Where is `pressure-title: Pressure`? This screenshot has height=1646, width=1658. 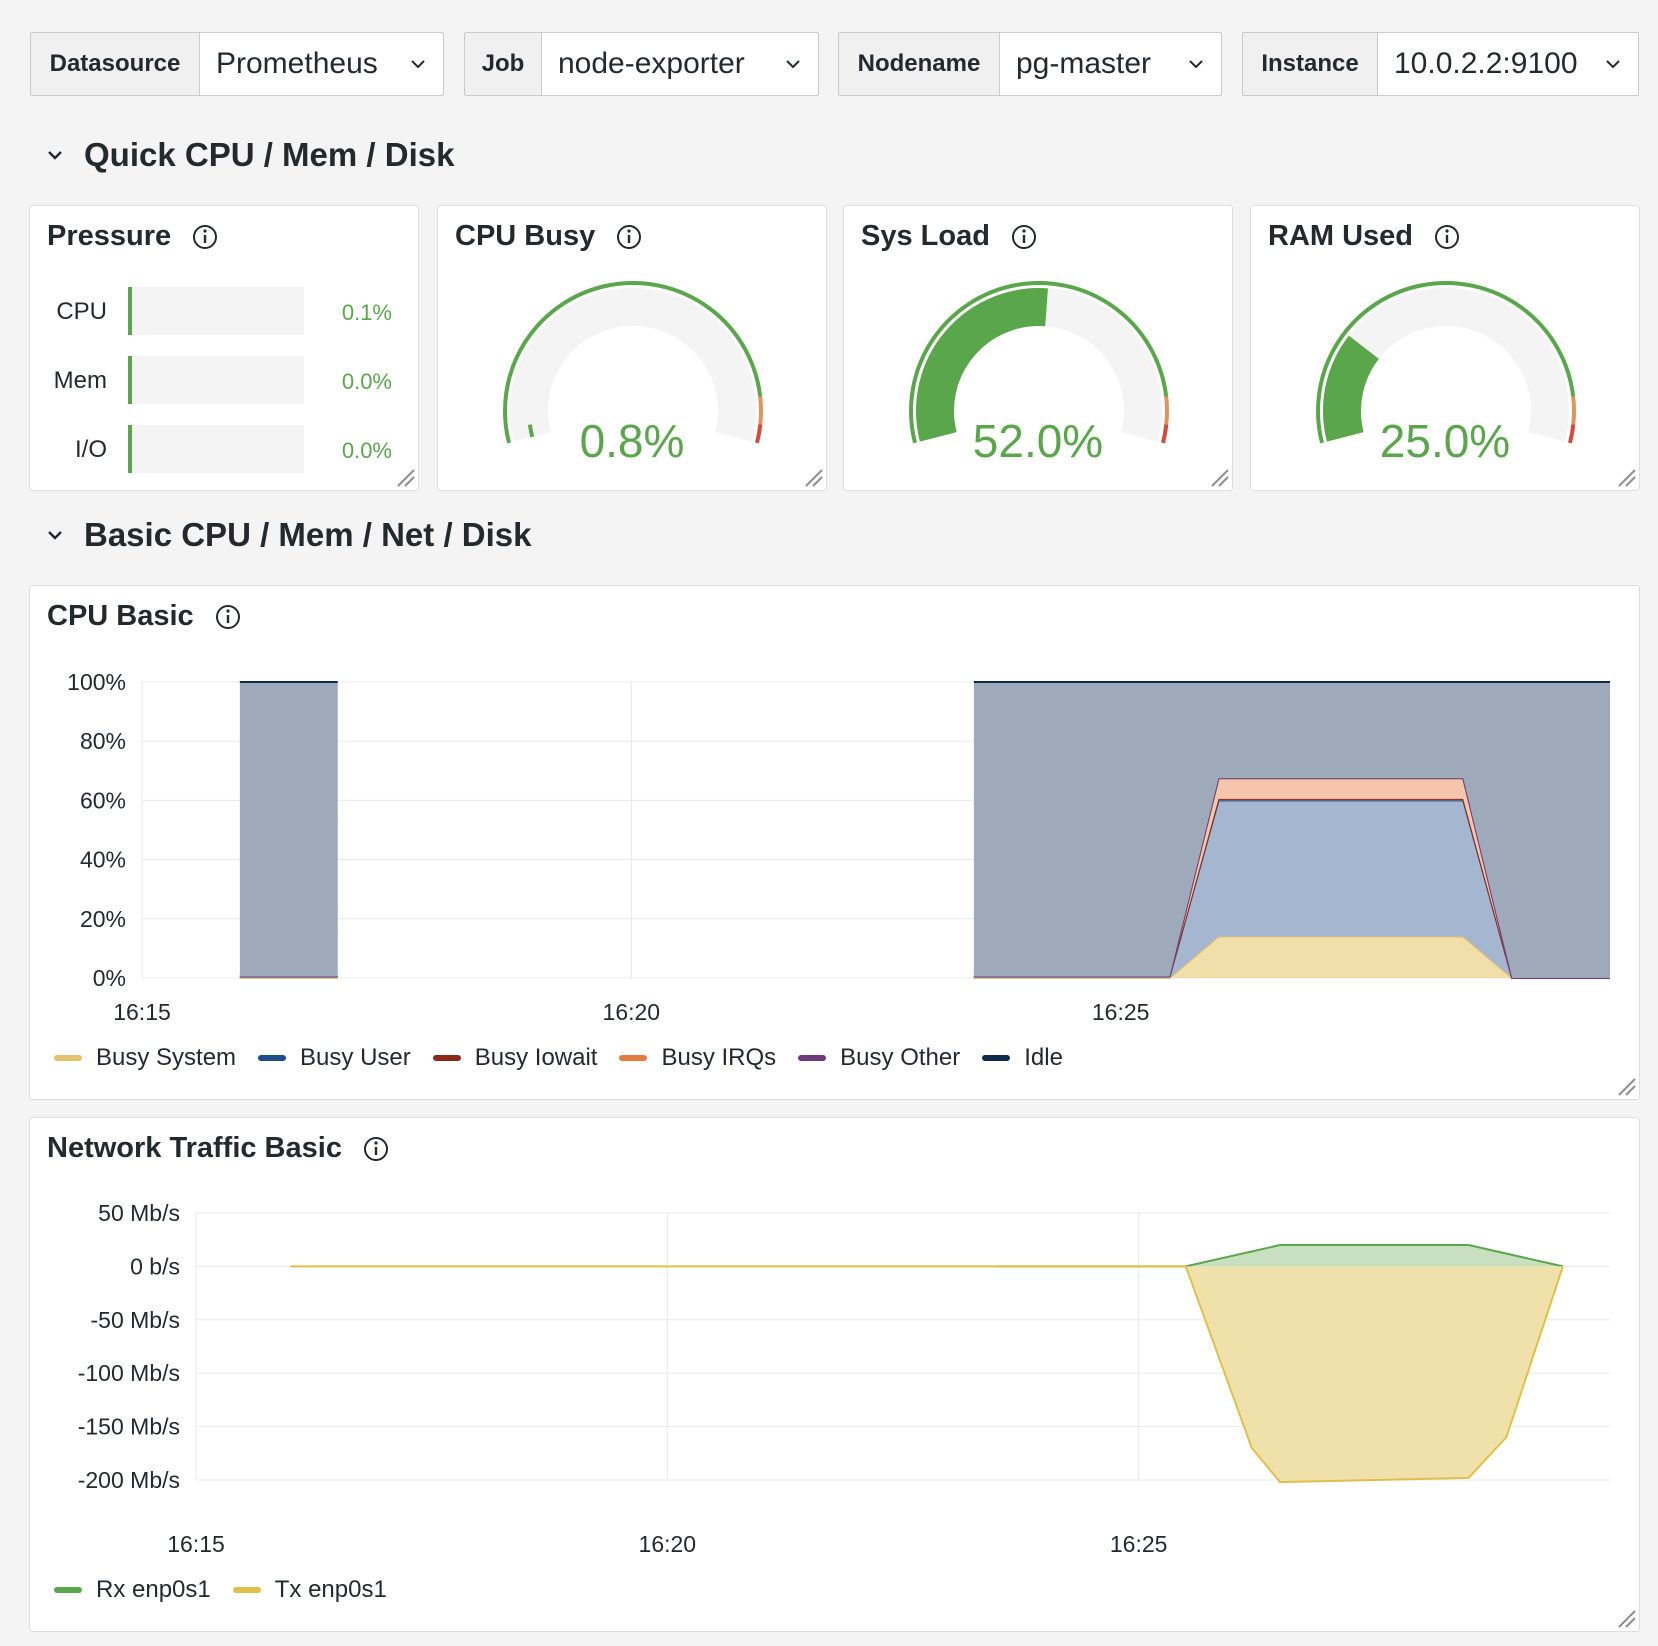 pressure-title: Pressure is located at coordinates (109, 236).